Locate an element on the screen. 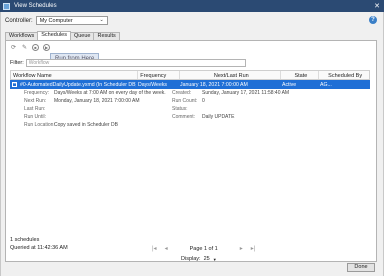 This screenshot has height=276, width=384. display-row: Display: 25 ▼ is located at coordinates (199, 259).